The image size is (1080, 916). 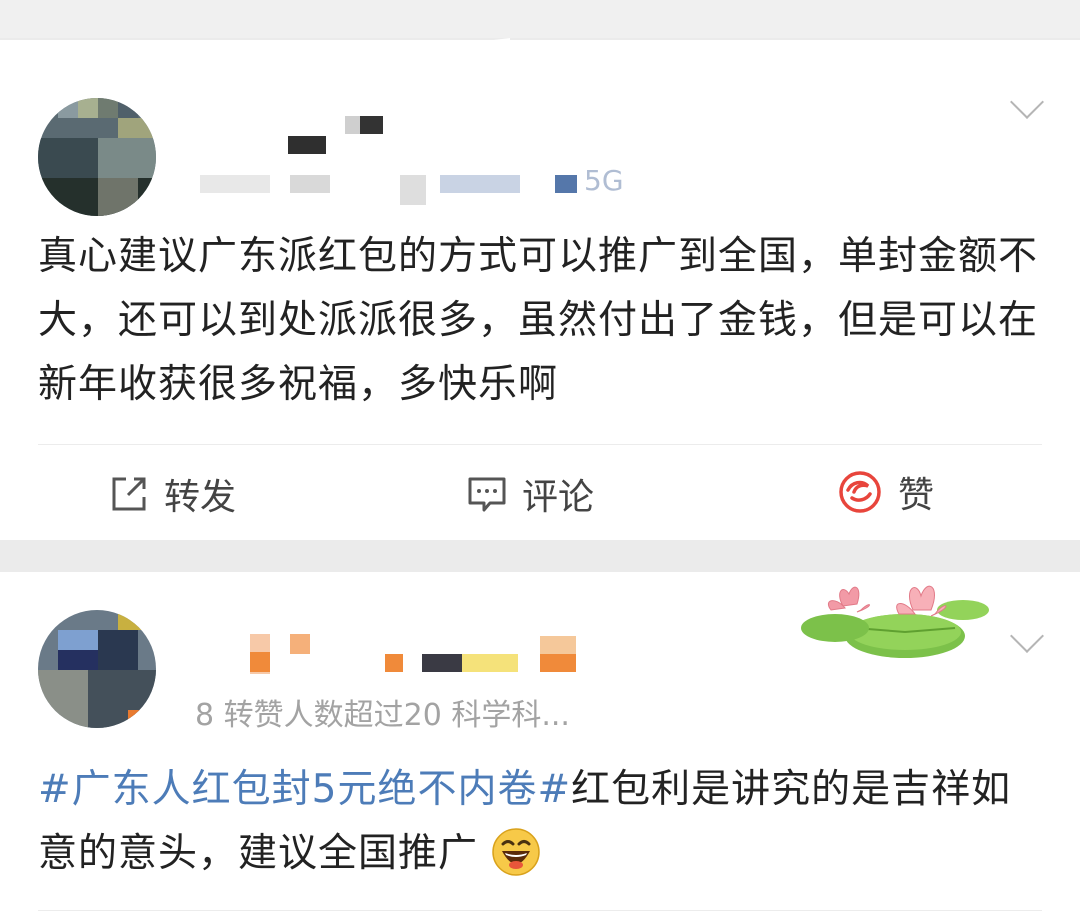 I want to click on comment-icon, so click(x=487, y=494).